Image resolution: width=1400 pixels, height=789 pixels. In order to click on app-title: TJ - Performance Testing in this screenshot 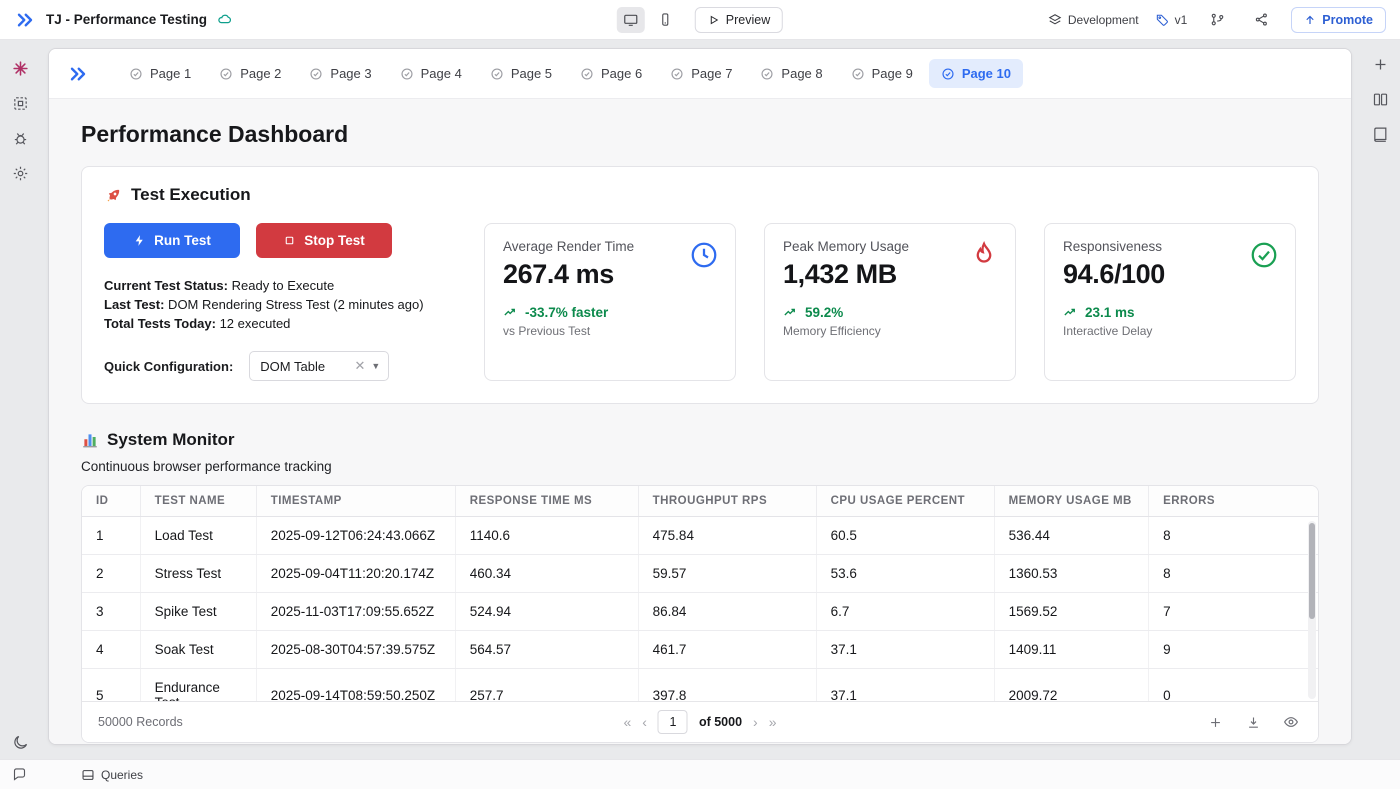, I will do `click(126, 19)`.